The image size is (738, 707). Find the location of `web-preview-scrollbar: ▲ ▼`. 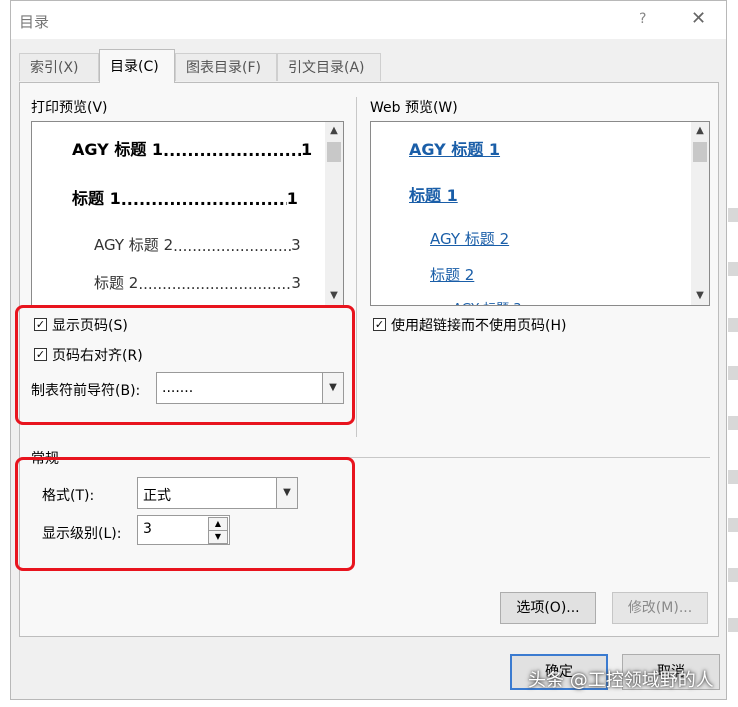

web-preview-scrollbar: ▲ ▼ is located at coordinates (700, 213).